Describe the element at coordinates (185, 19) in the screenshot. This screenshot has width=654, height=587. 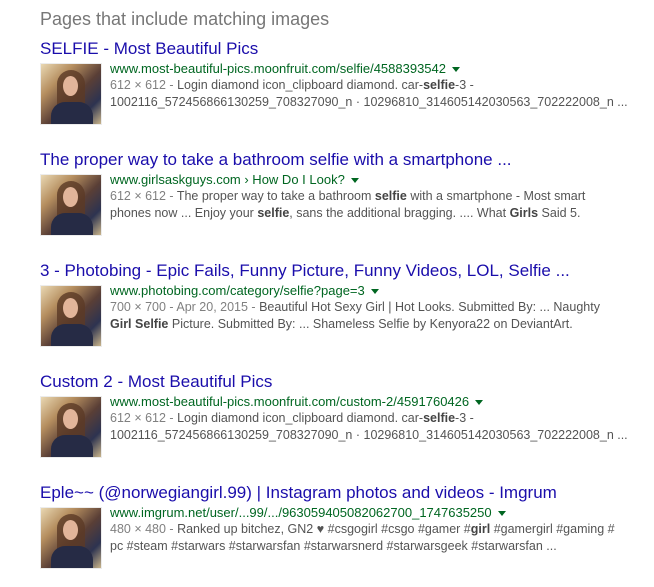
I see `section-heading: Pages that include matching images` at that location.